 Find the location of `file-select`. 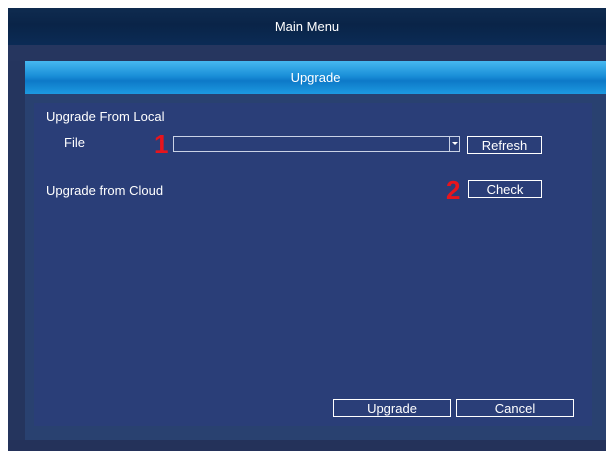

file-select is located at coordinates (316, 144).